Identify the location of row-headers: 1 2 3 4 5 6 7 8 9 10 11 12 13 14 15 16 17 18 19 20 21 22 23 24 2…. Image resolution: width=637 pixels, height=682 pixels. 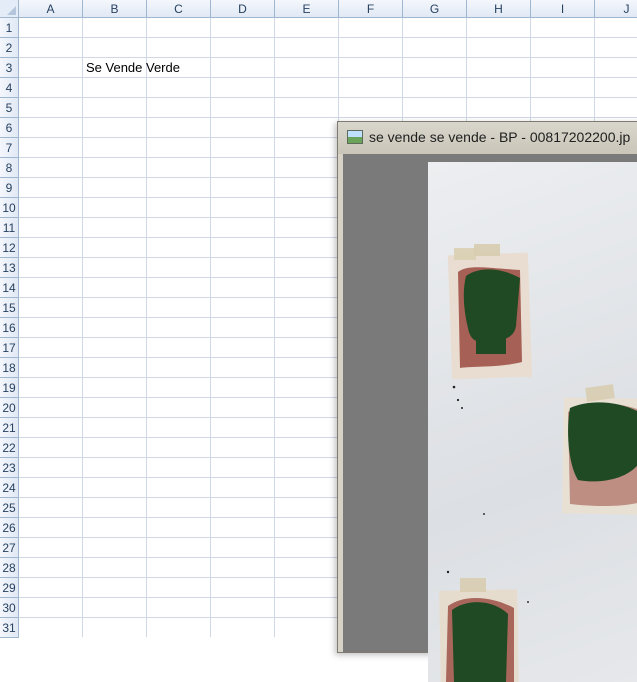
(9, 328).